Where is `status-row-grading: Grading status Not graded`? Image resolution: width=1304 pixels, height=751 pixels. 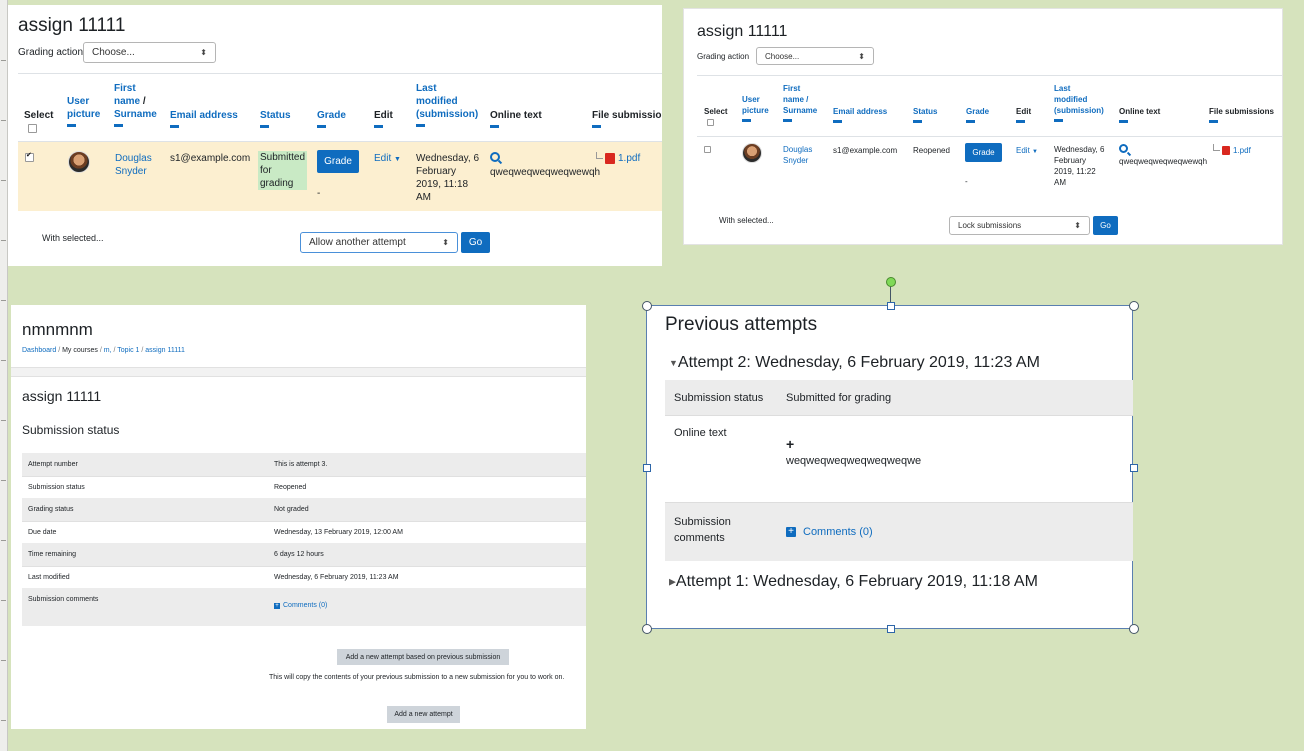
status-row-grading: Grading status Not graded is located at coordinates (304, 509).